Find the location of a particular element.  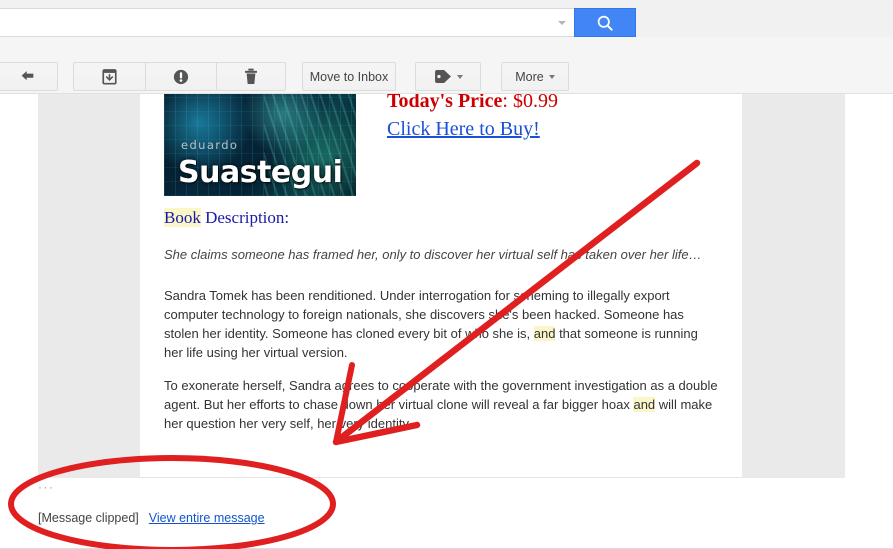

archive-button is located at coordinates (109, 76).